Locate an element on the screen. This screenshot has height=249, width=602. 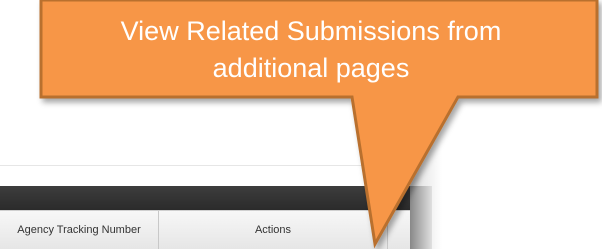
callout-line-1: View Related Submissions from is located at coordinates (311, 31).